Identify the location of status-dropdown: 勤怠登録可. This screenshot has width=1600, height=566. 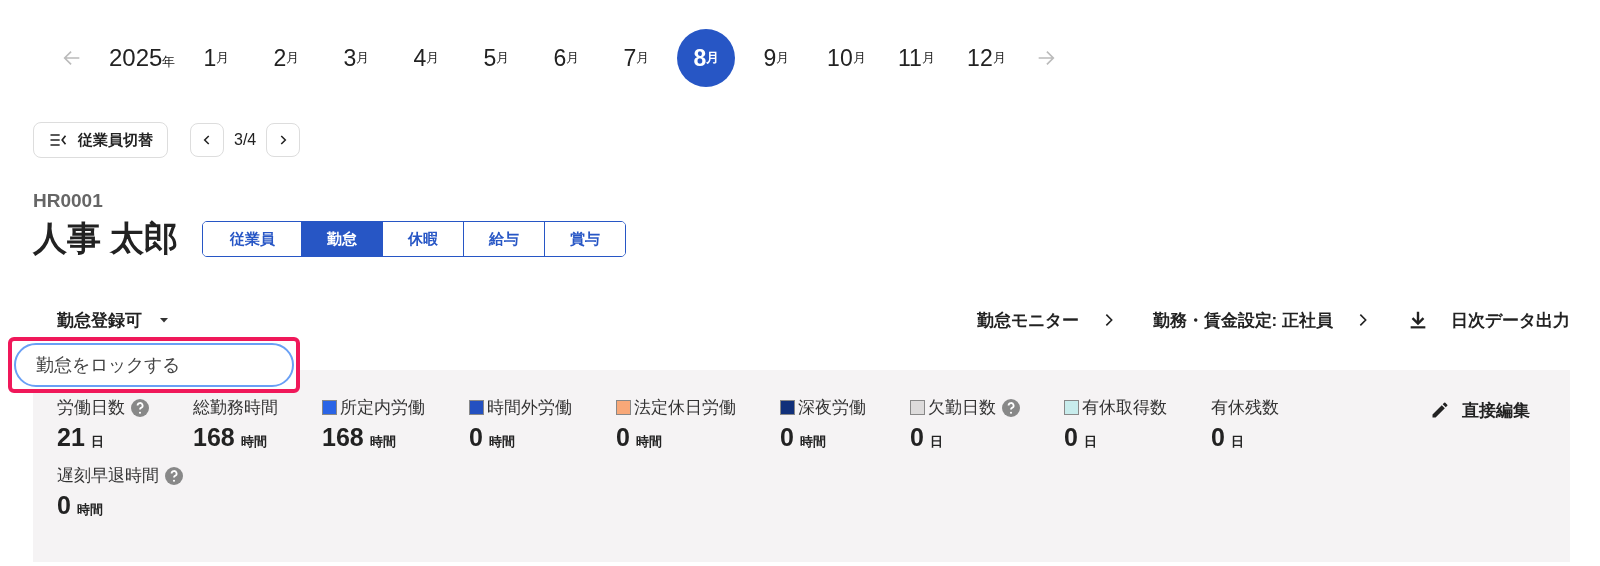
(101, 320).